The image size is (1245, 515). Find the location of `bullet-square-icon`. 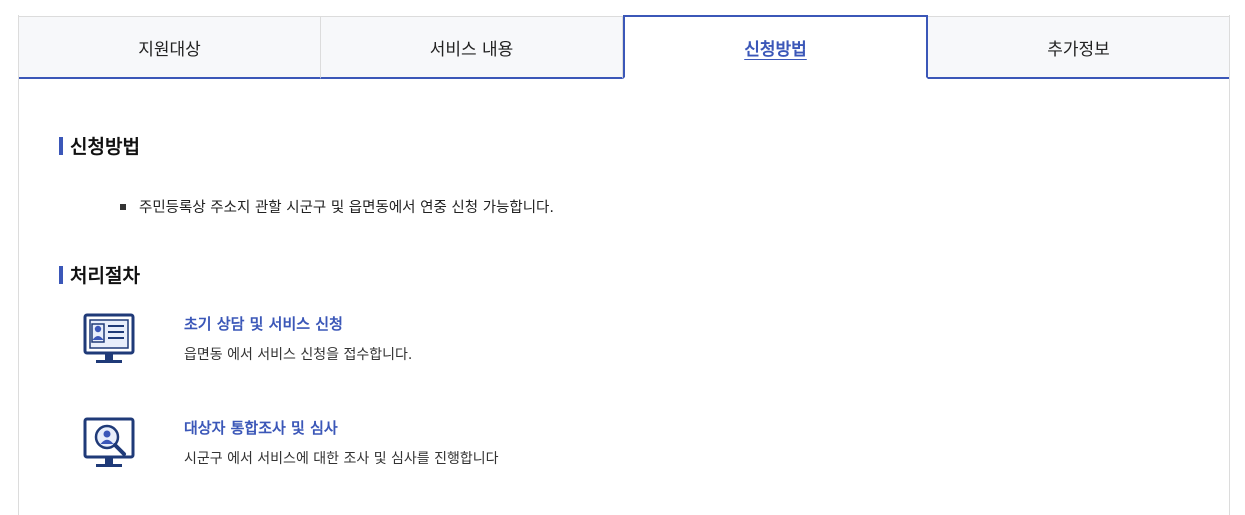

bullet-square-icon is located at coordinates (123, 206).